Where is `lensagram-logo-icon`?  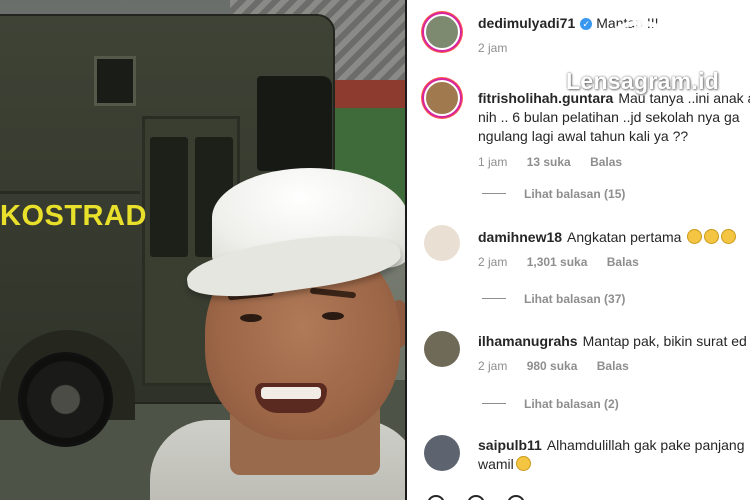 lensagram-logo-icon is located at coordinates (640, 31).